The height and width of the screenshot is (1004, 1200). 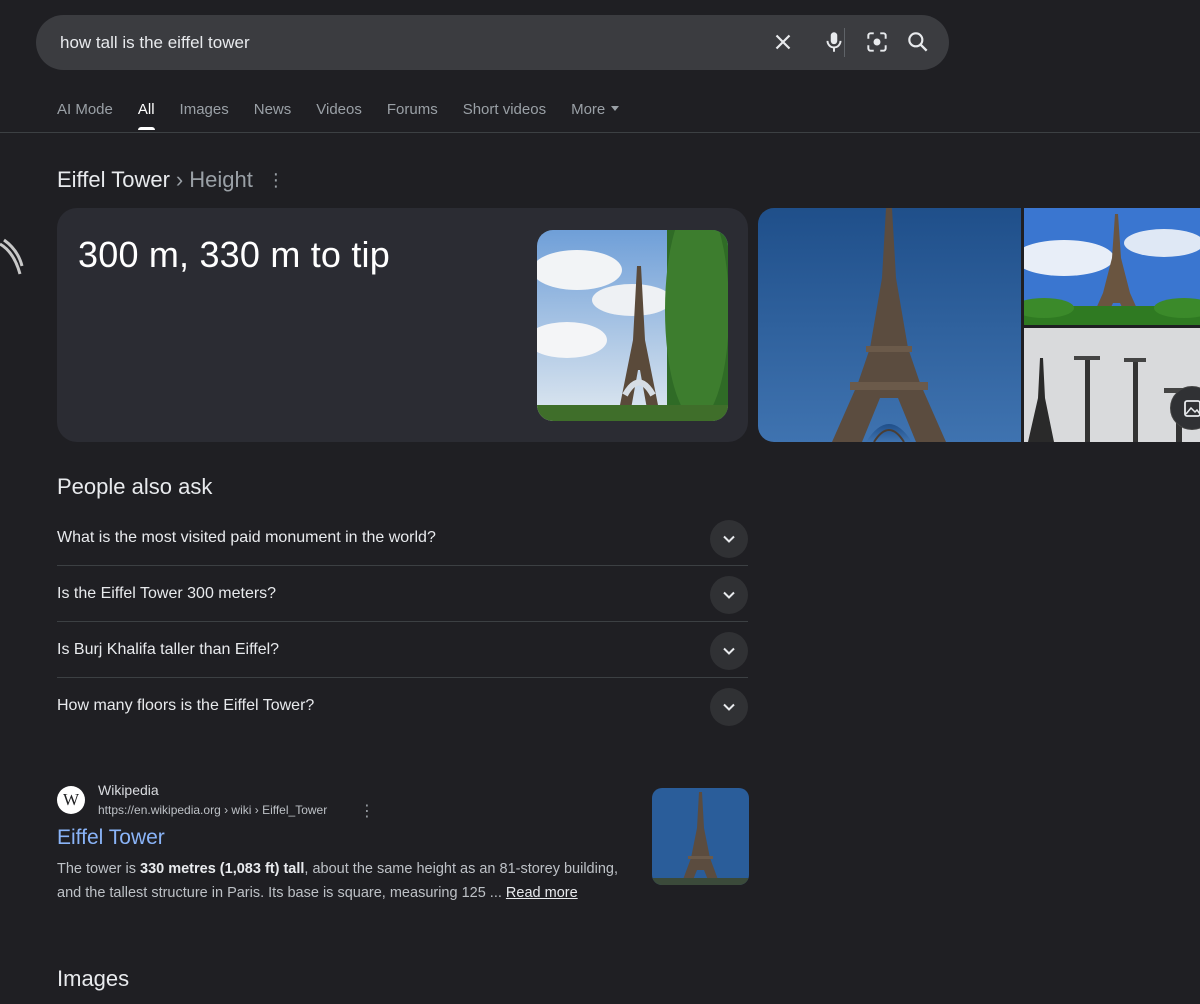 I want to click on caret-down-icon, so click(x=615, y=108).